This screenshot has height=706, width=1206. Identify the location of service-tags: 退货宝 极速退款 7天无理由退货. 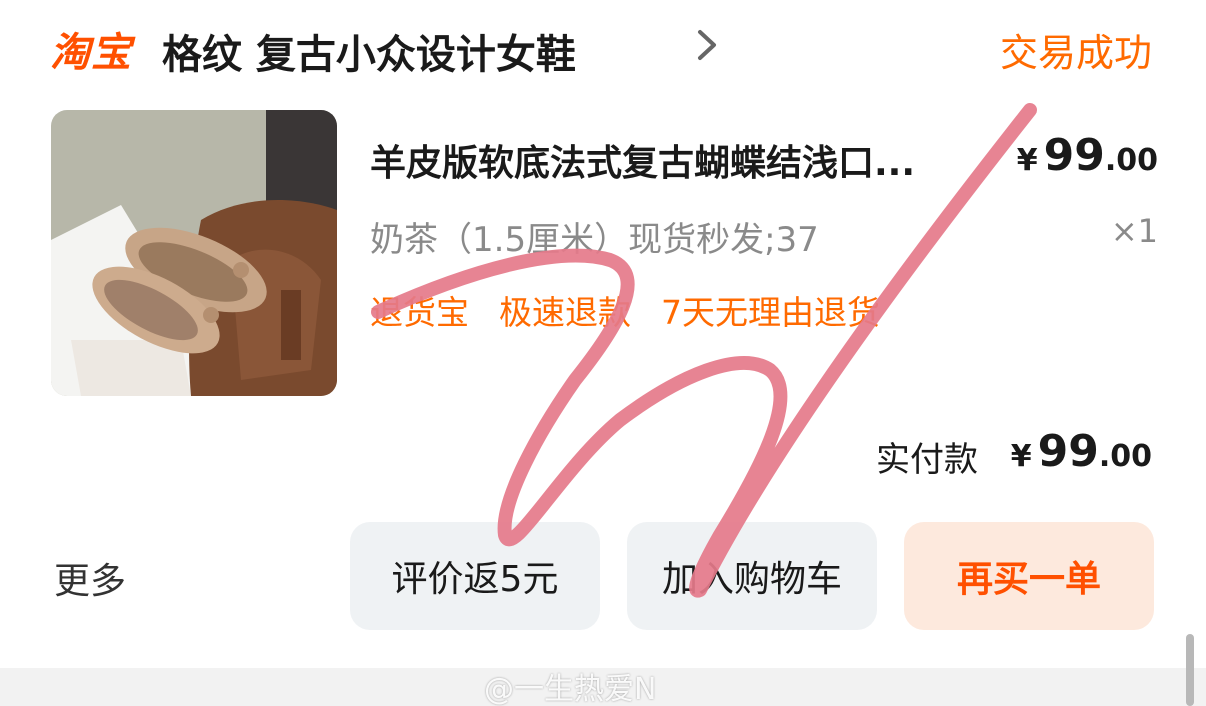
(625, 310).